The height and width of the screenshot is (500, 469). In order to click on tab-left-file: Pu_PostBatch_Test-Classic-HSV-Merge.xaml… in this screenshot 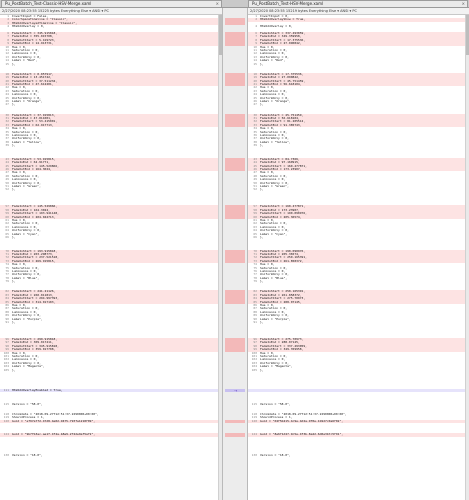, I will do `click(111, 3)`.